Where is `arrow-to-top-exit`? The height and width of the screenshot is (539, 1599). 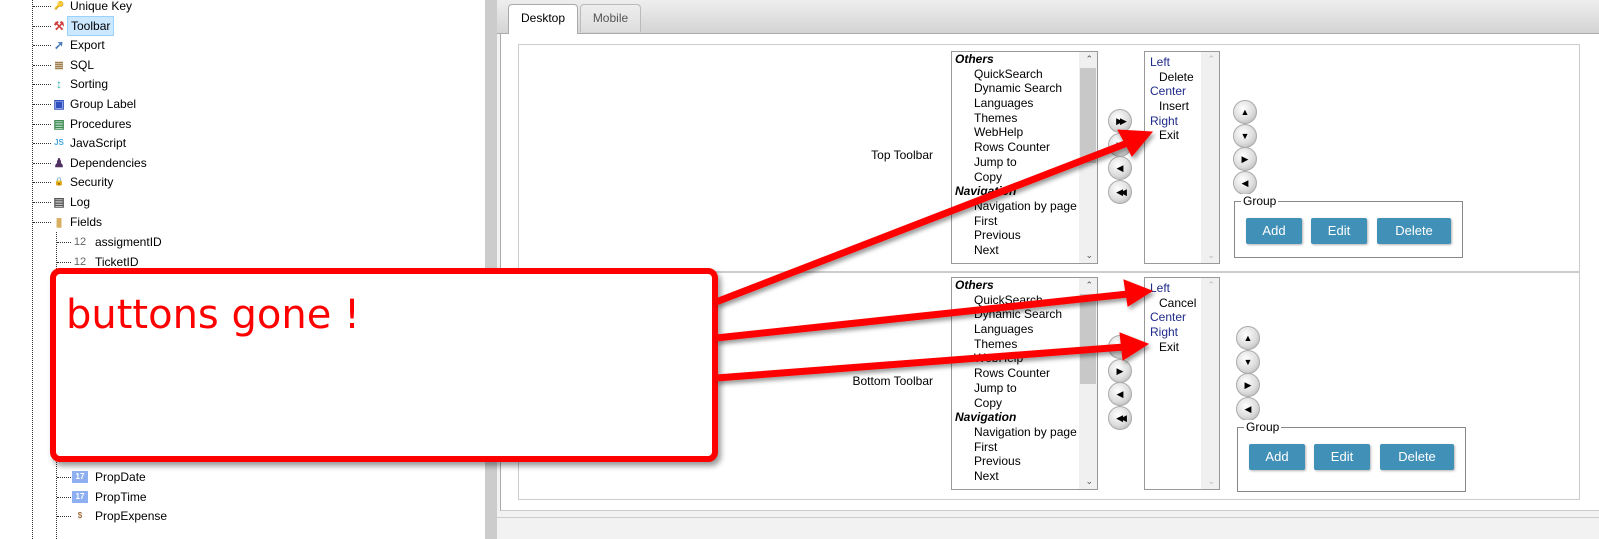
arrow-to-top-exit is located at coordinates (923, 222).